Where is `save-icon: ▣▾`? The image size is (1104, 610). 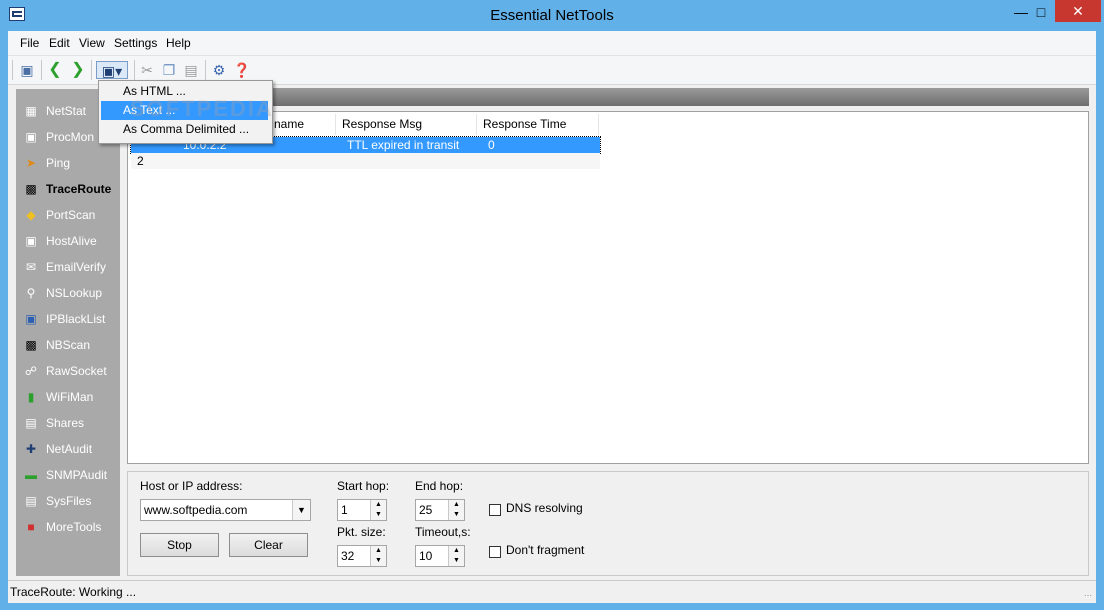
save-icon: ▣▾ is located at coordinates (112, 70).